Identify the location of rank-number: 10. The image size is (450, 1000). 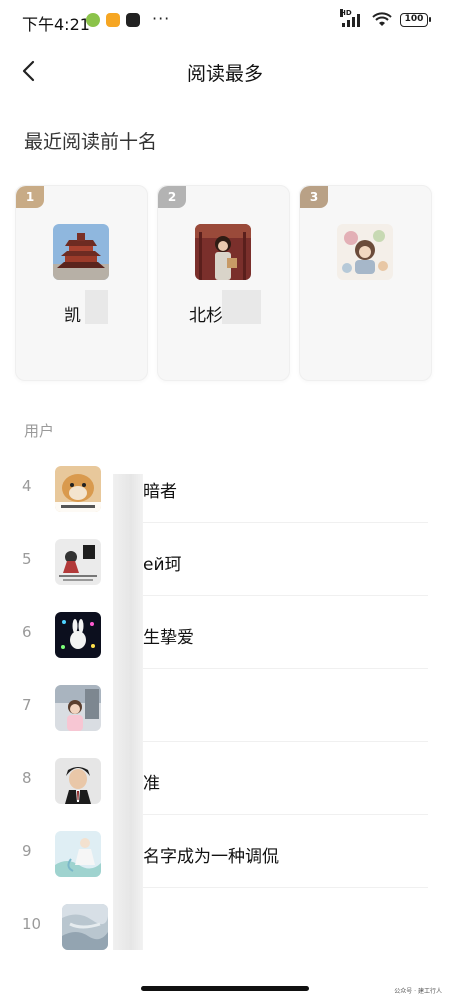
(32, 924).